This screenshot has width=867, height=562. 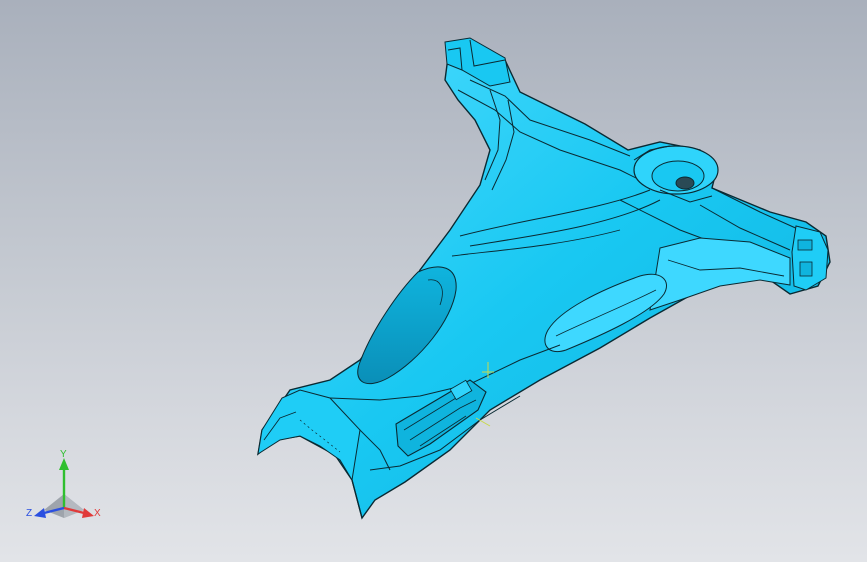 What do you see at coordinates (685, 183) in the screenshot?
I see `mounting-hole` at bounding box center [685, 183].